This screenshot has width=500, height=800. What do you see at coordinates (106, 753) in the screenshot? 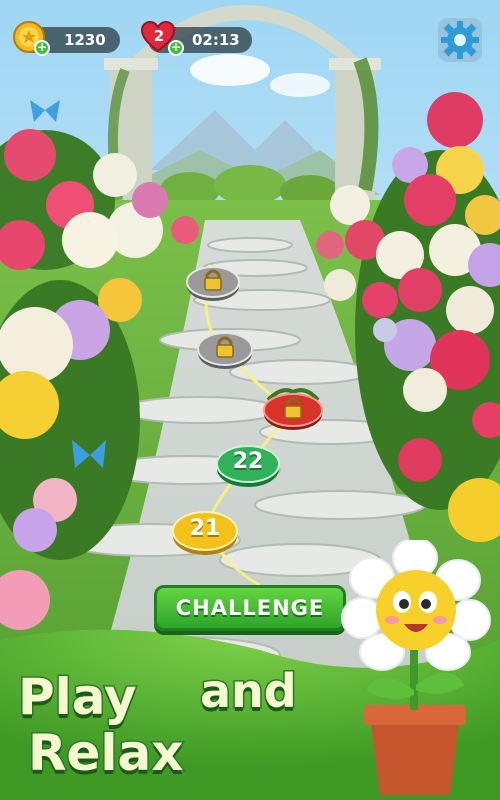
I see `tagline-relax: Relax` at bounding box center [106, 753].